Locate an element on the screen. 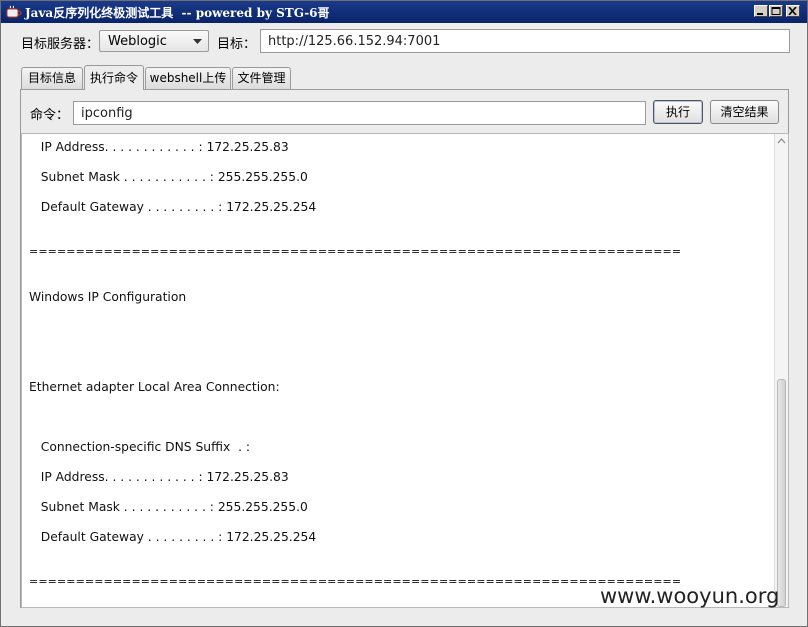  command-label: 命令： is located at coordinates (50, 115).